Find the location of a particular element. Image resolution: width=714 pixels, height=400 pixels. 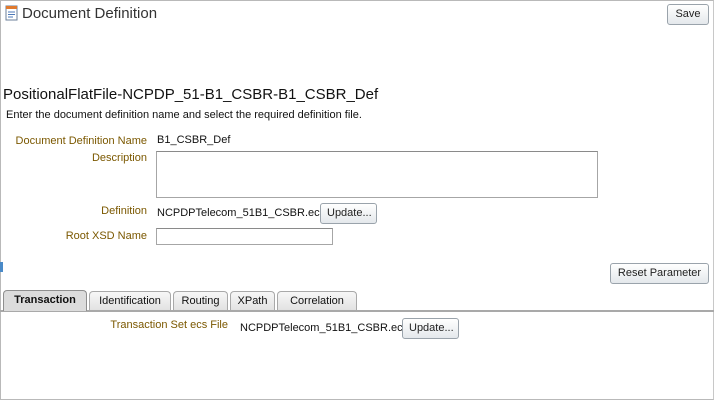

panel-edge-marker is located at coordinates (1, 267).